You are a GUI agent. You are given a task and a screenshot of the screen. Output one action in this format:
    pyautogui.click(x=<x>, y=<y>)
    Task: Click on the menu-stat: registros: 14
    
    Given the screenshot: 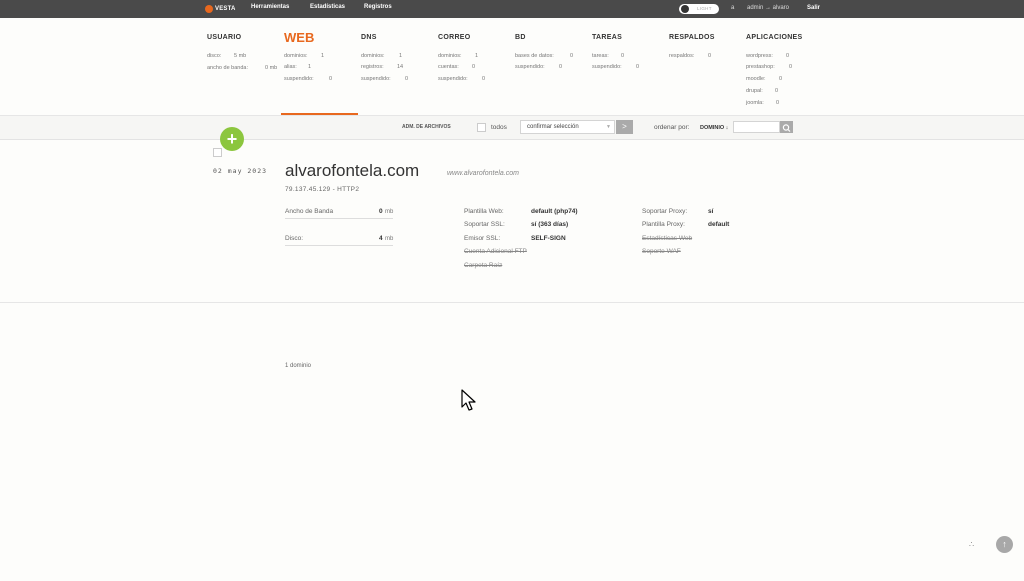 What is the action you would take?
    pyautogui.click(x=382, y=67)
    